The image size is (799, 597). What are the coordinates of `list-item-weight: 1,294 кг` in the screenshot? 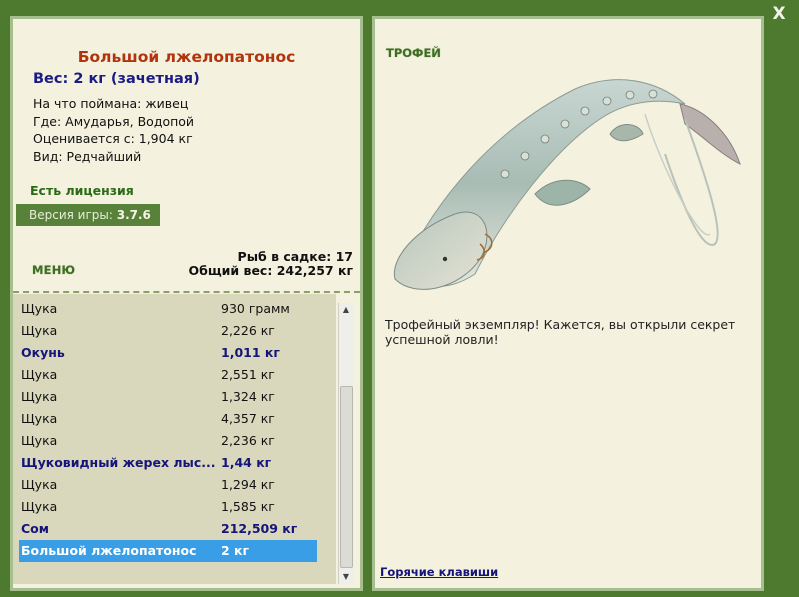 It's located at (248, 484).